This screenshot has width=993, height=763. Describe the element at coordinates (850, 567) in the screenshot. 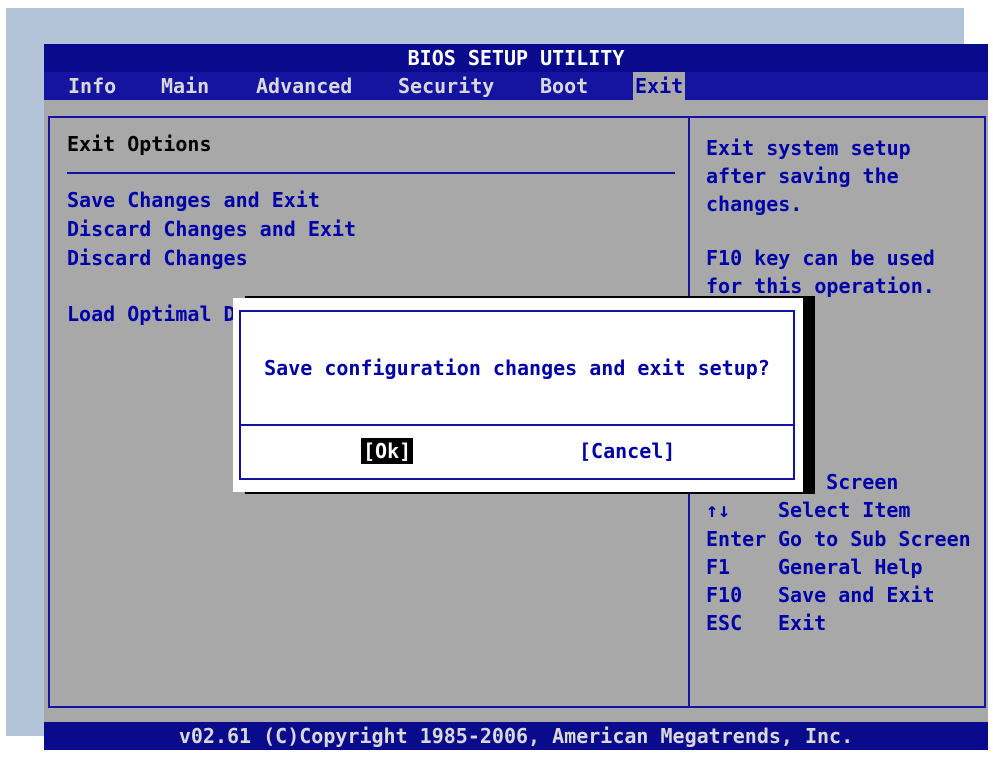

I see `key-description: General Help` at that location.